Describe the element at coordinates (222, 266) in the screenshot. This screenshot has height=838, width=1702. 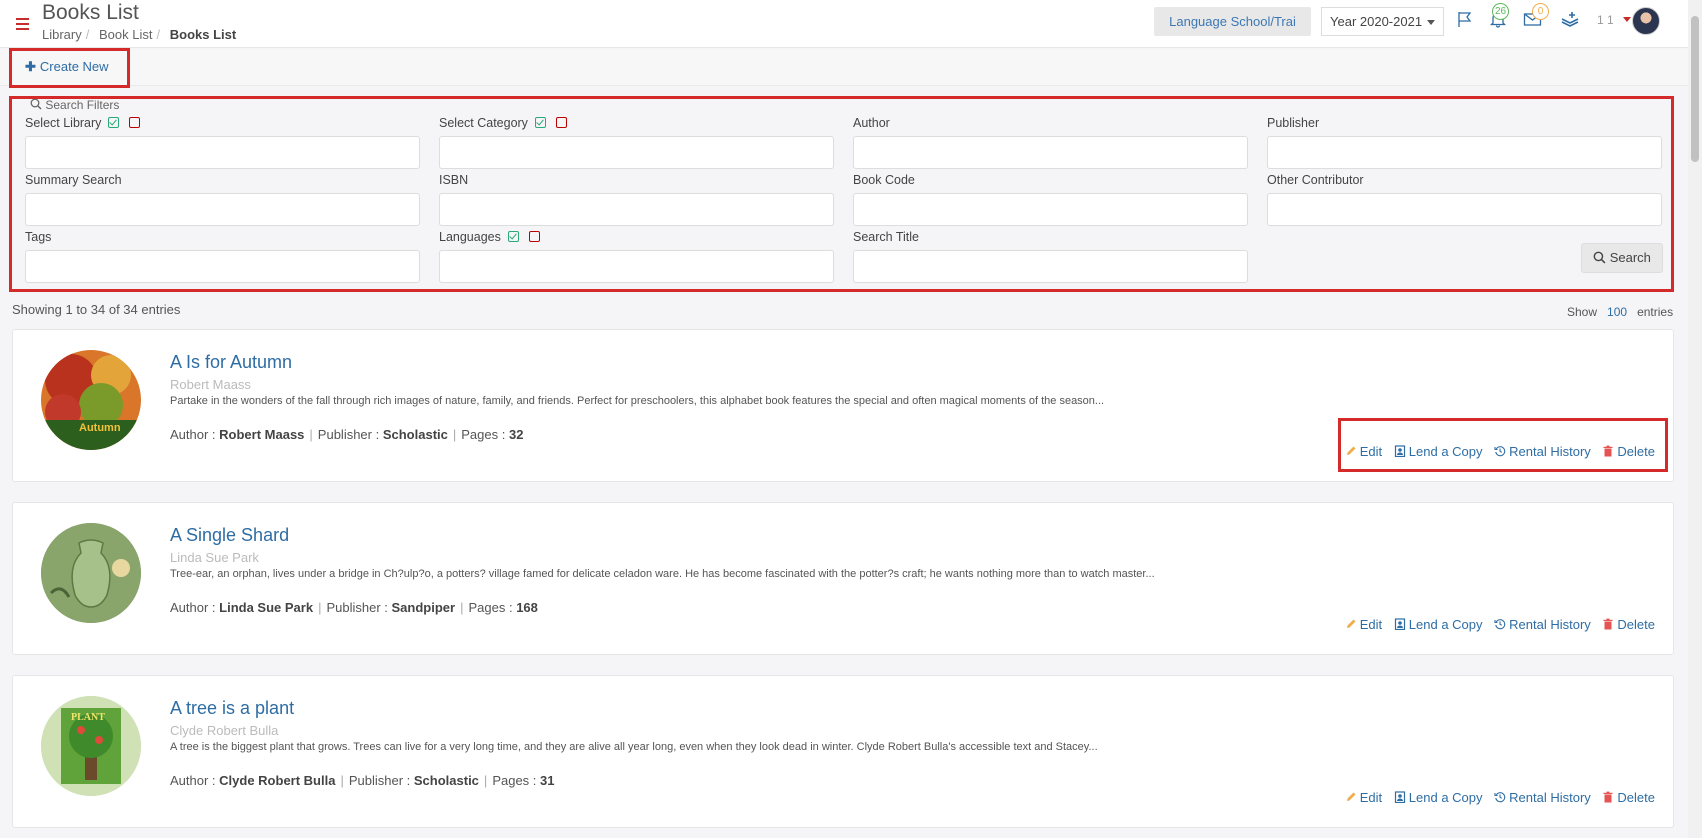
I see `tags-input` at that location.